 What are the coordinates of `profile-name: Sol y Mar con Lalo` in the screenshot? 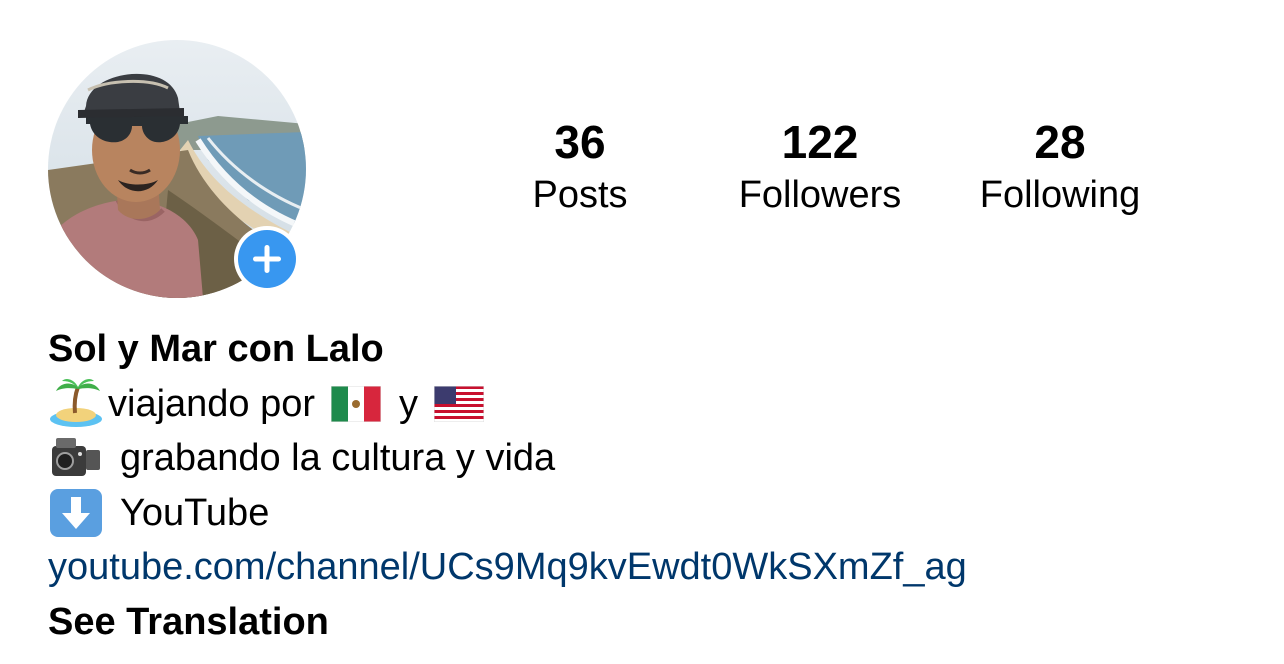 It's located at (216, 349).